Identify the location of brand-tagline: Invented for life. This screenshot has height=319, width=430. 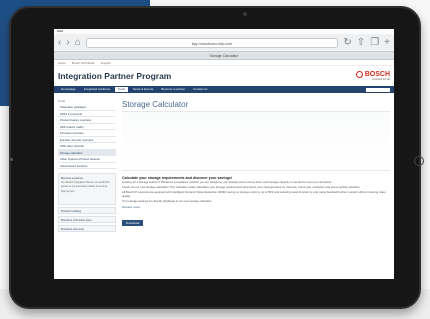
(381, 79).